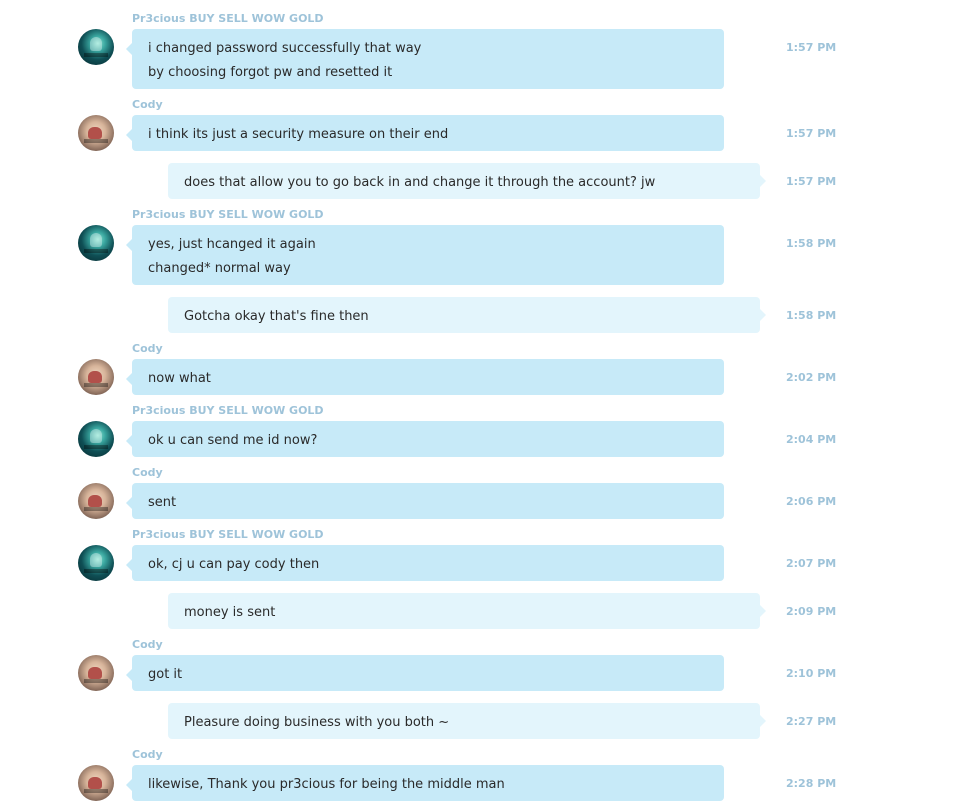 The image size is (962, 809). I want to click on message-text: changed* normal way, so click(219, 268).